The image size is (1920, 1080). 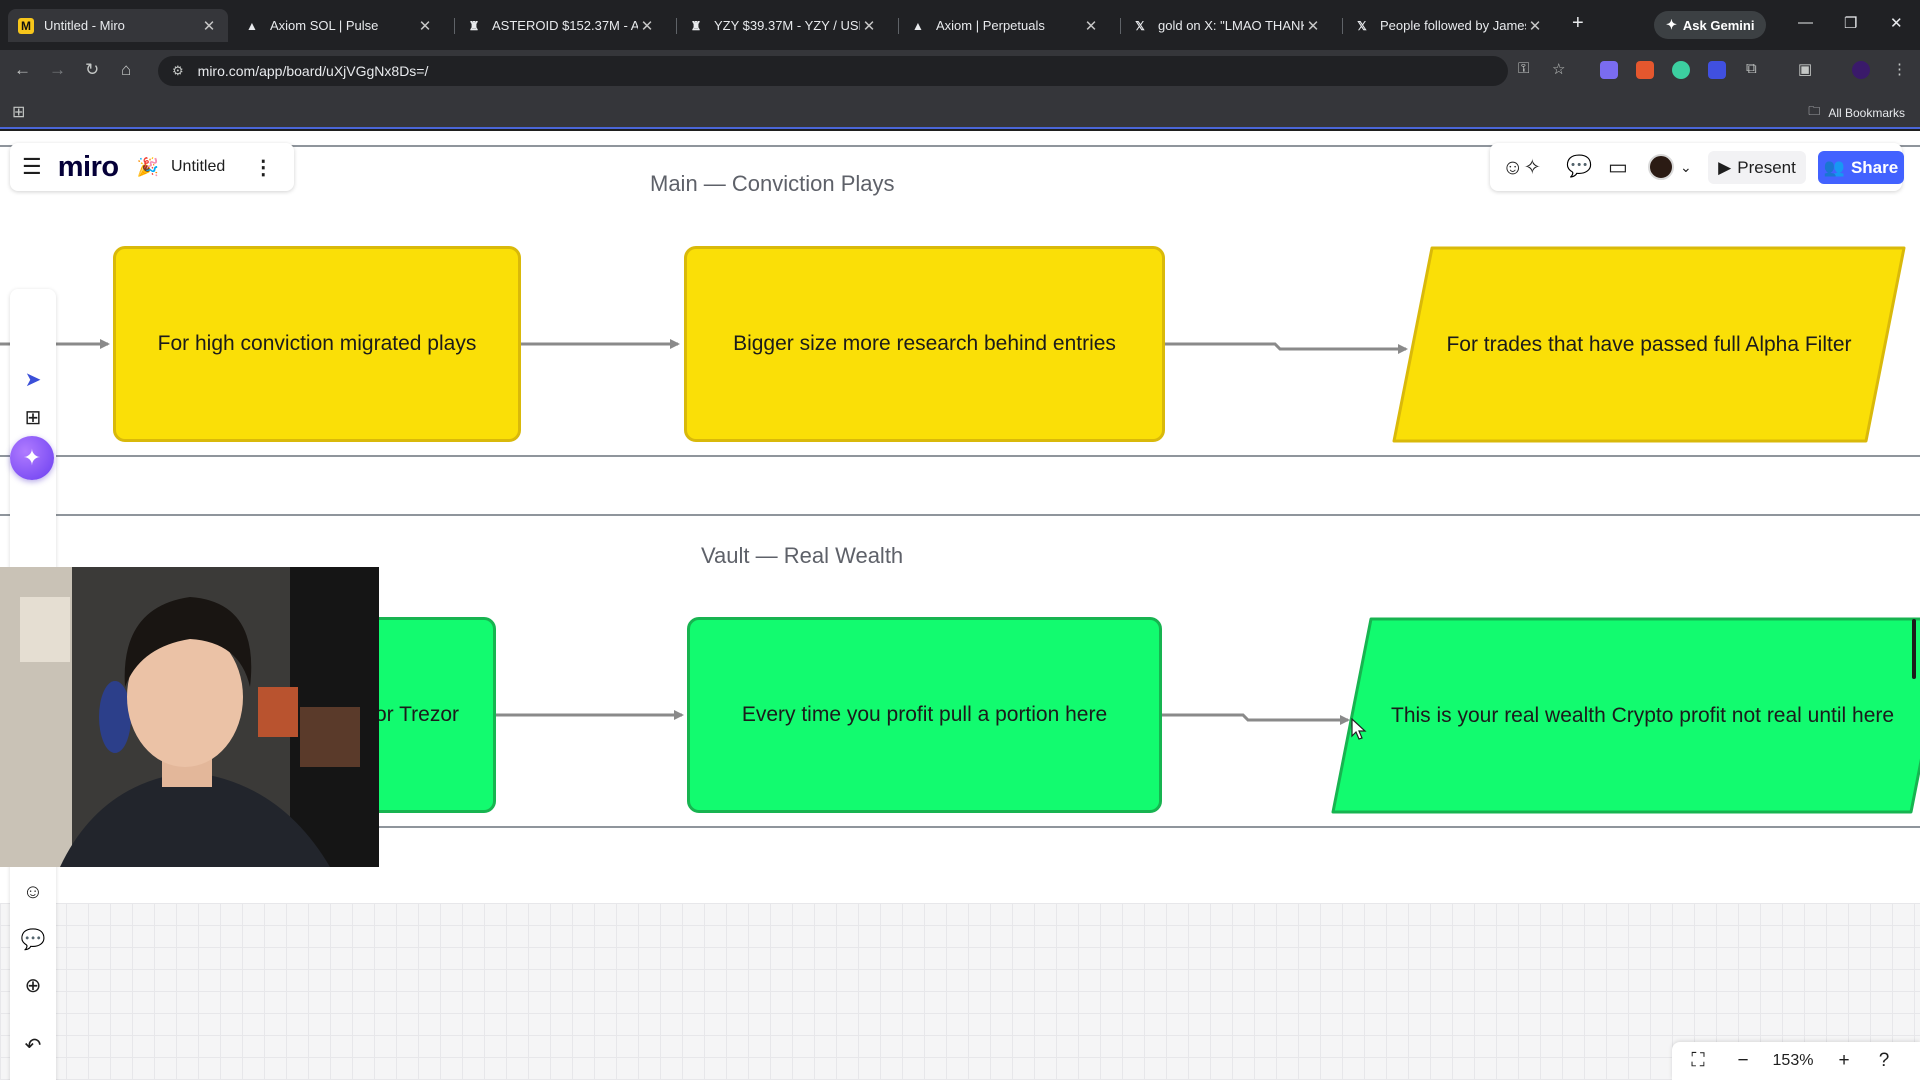 What do you see at coordinates (1834, 167) in the screenshot?
I see `users-icon: 👥` at bounding box center [1834, 167].